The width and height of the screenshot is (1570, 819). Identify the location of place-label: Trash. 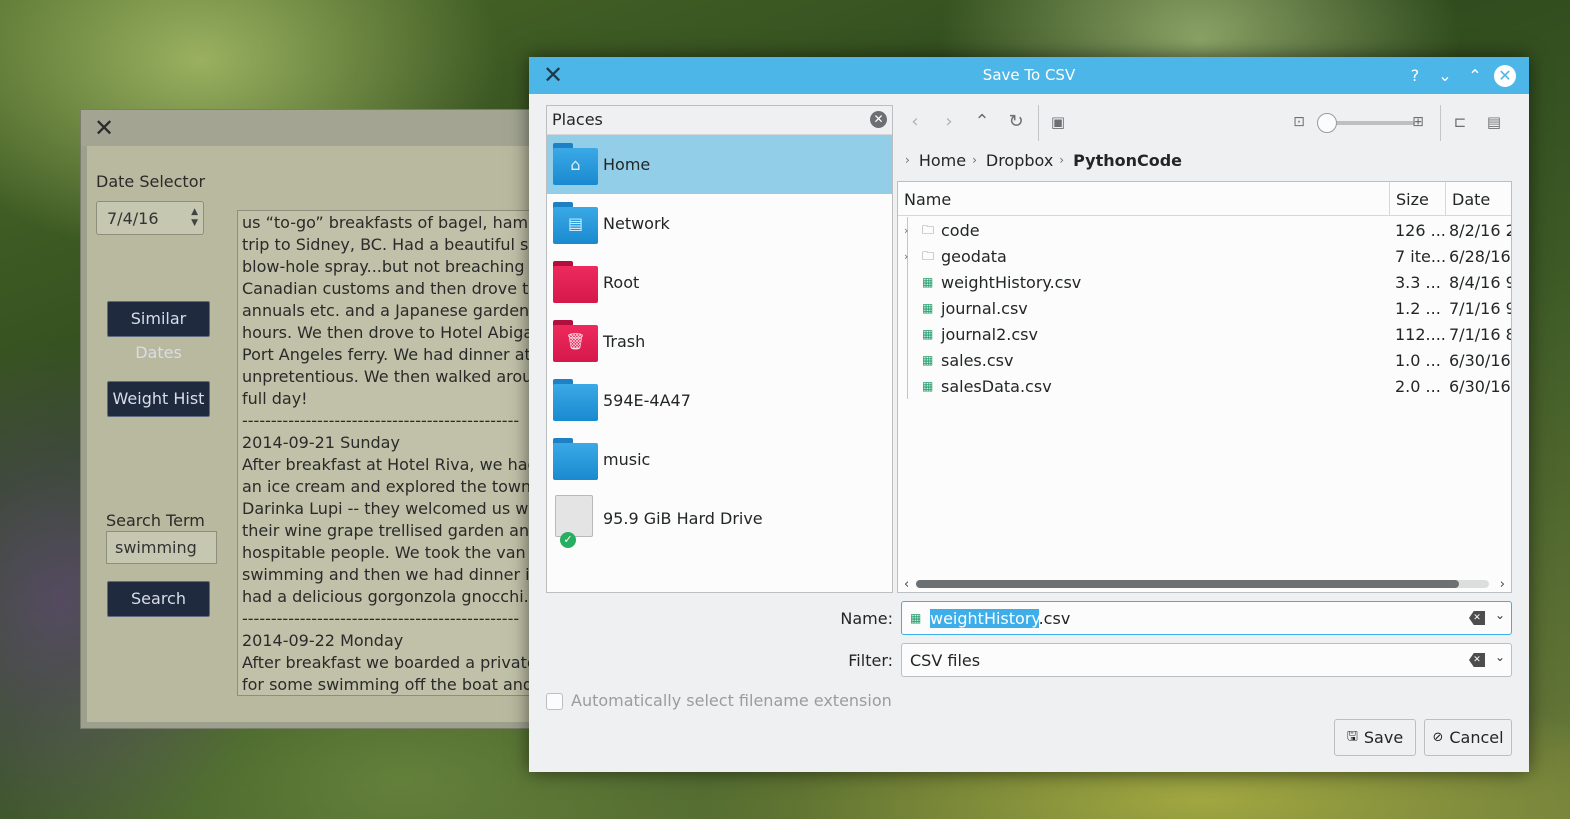
(624, 341).